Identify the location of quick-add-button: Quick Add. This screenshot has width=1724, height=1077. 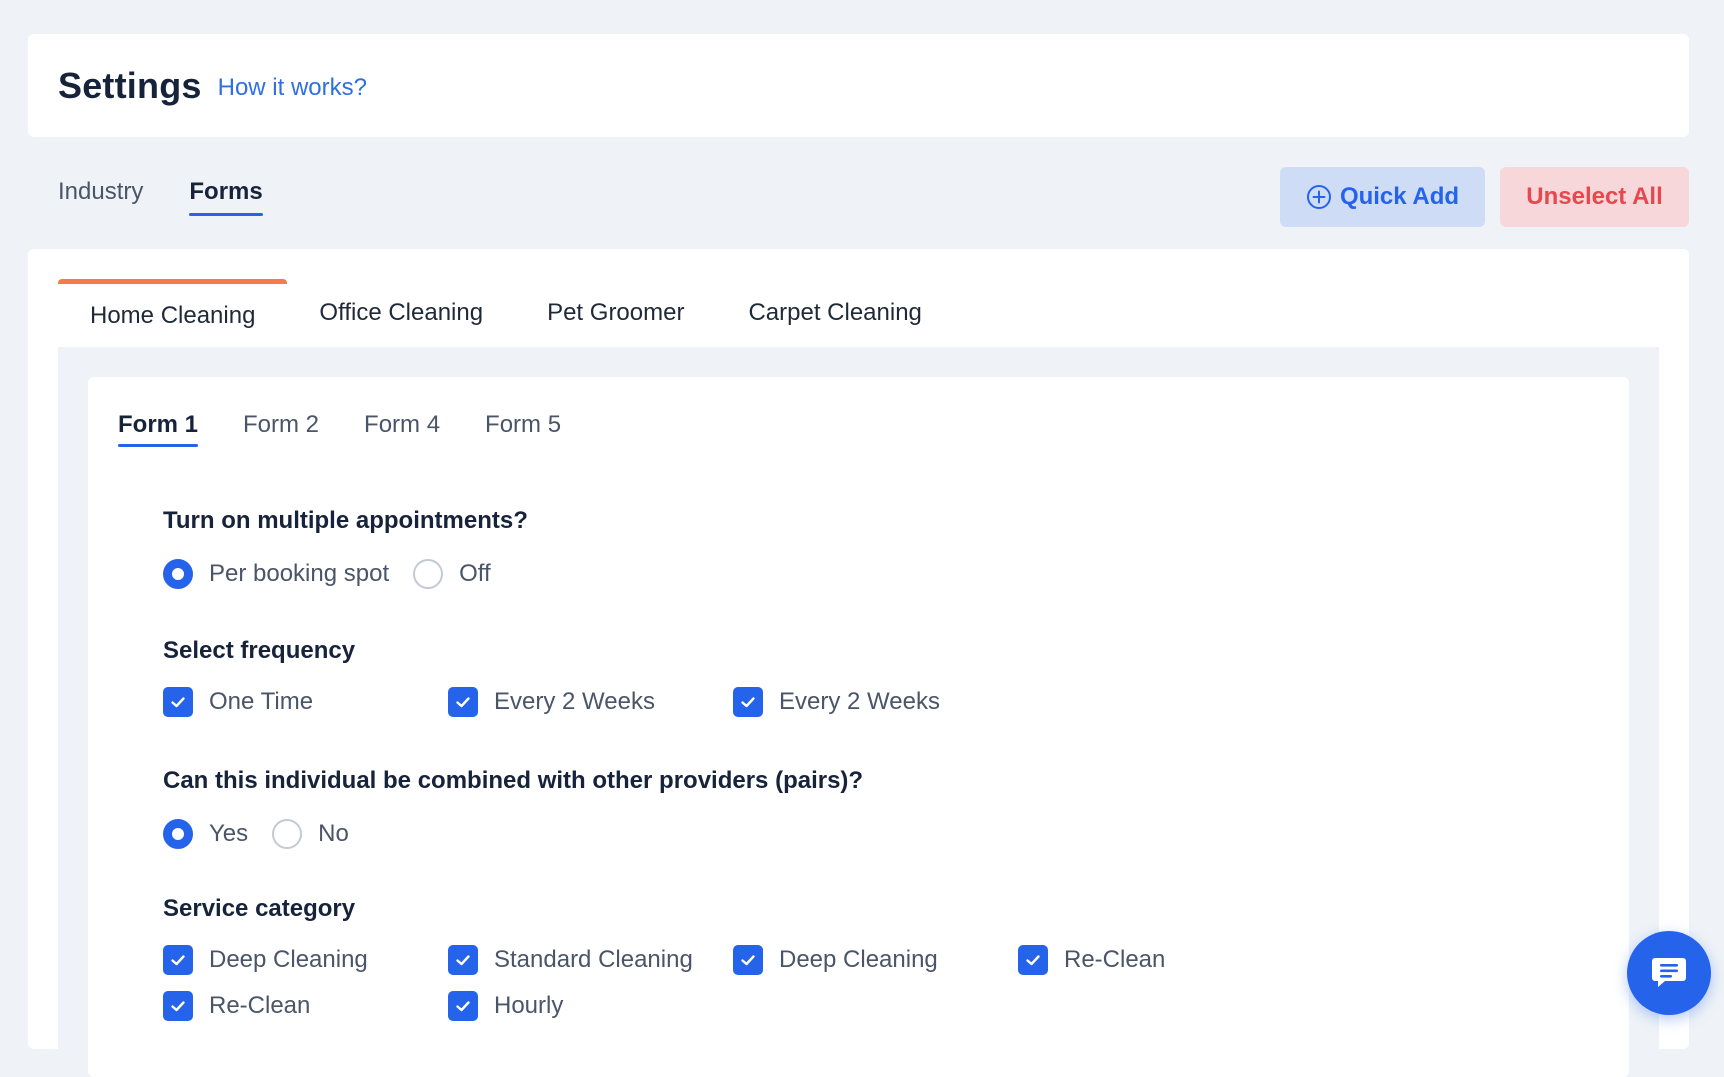
(1382, 197).